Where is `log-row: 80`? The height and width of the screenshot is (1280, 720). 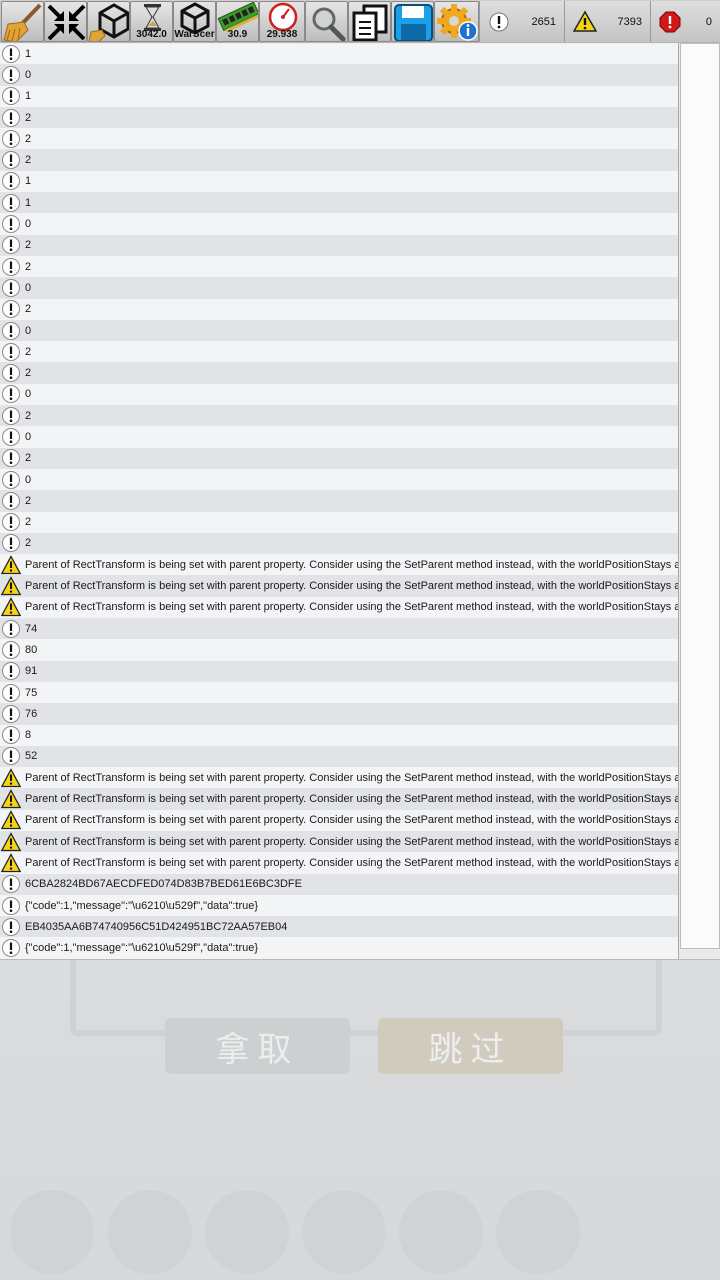
log-row: 80 is located at coordinates (339, 650).